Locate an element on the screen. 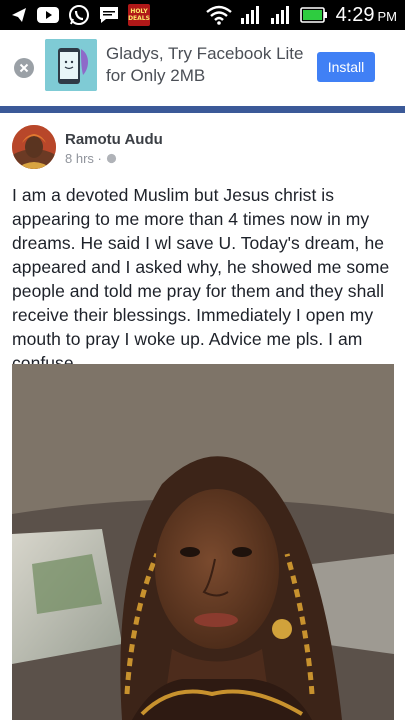  youtube-icon is located at coordinates (48, 15).